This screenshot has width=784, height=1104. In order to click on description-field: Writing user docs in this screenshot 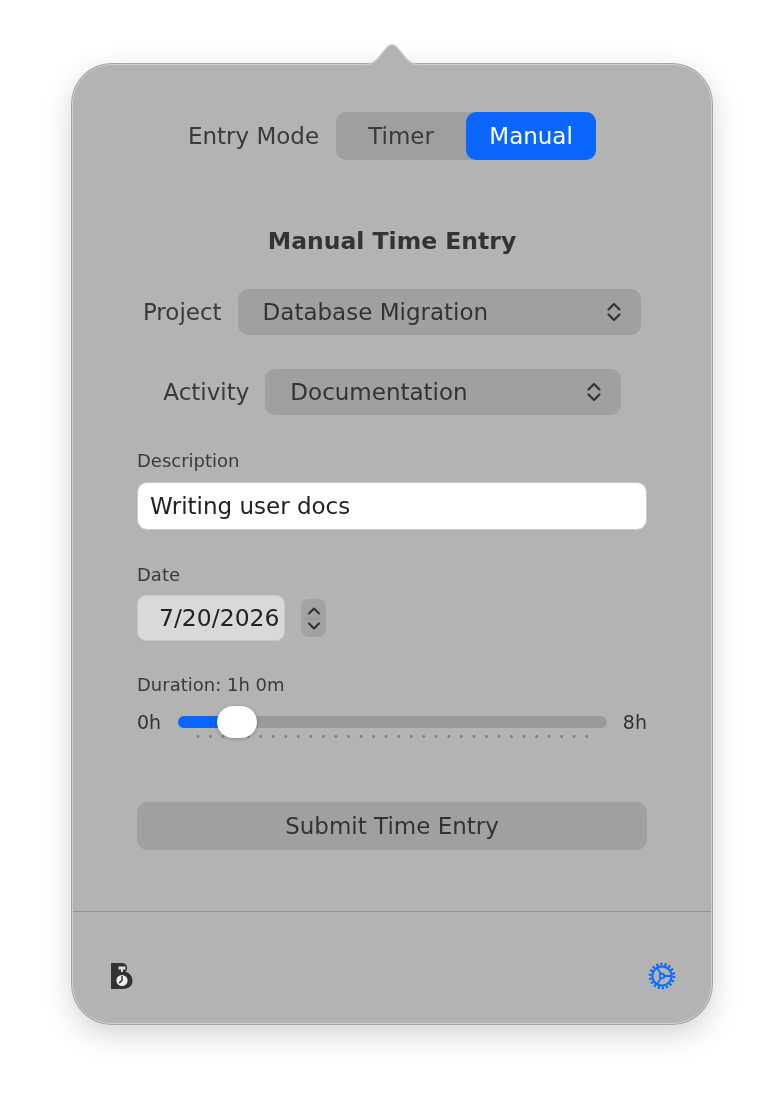, I will do `click(392, 506)`.